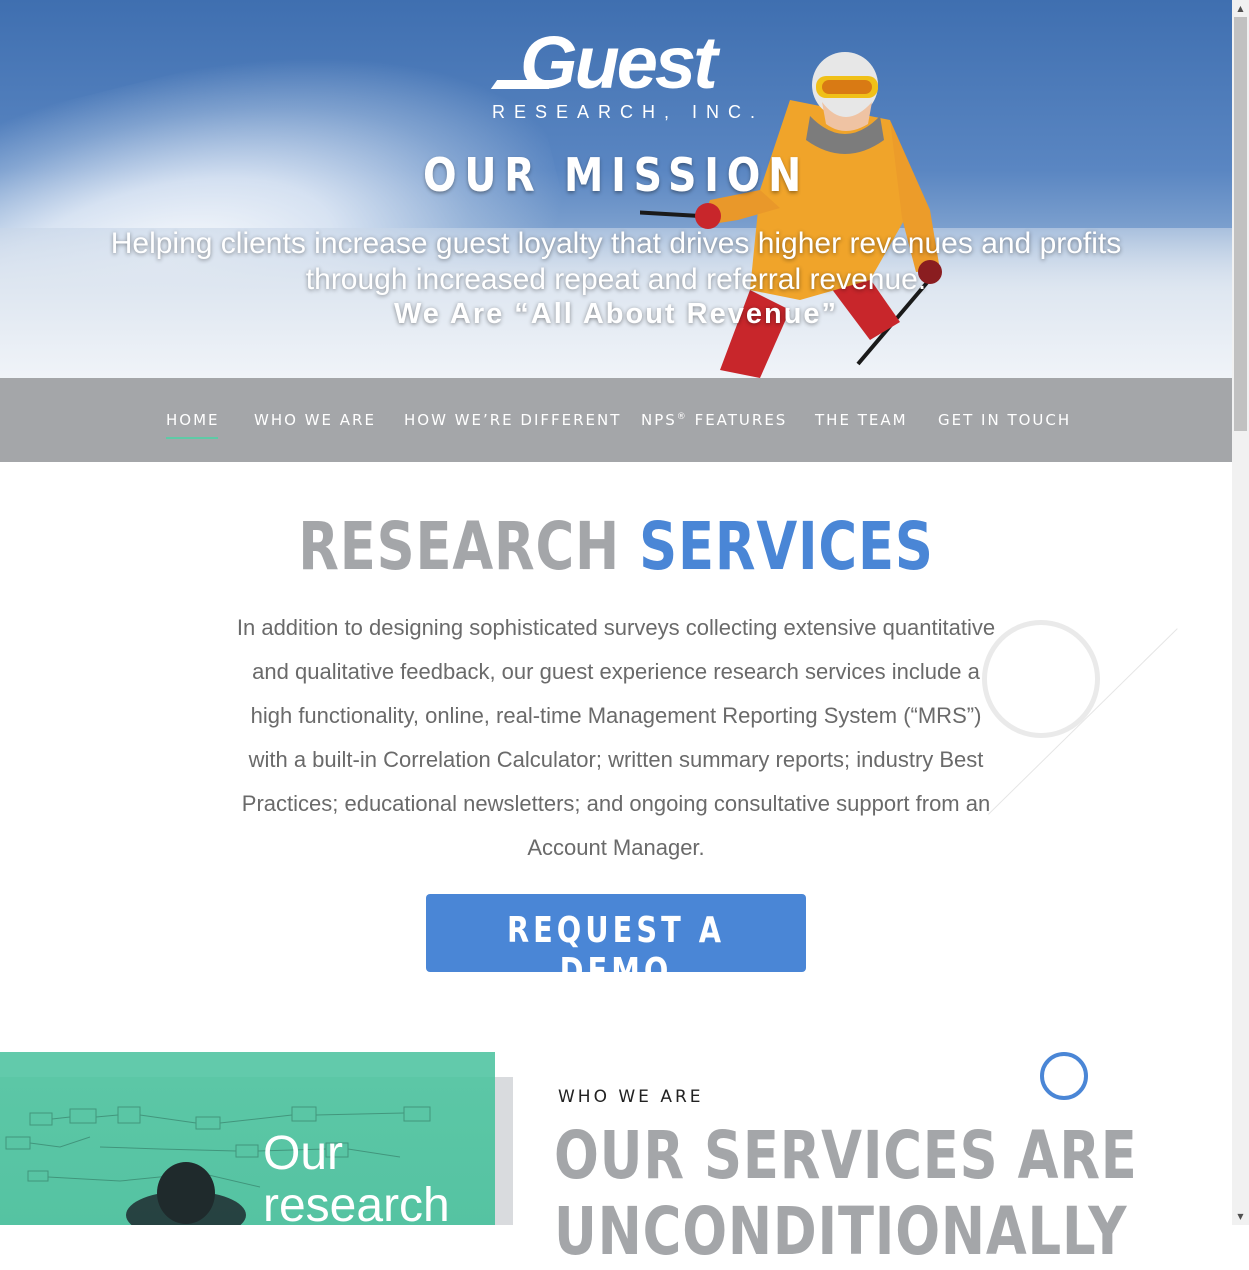 Image resolution: width=1249 pixels, height=1270 pixels. I want to click on nav-item-get-in-touch: GET IN TOUCH, so click(1004, 420).